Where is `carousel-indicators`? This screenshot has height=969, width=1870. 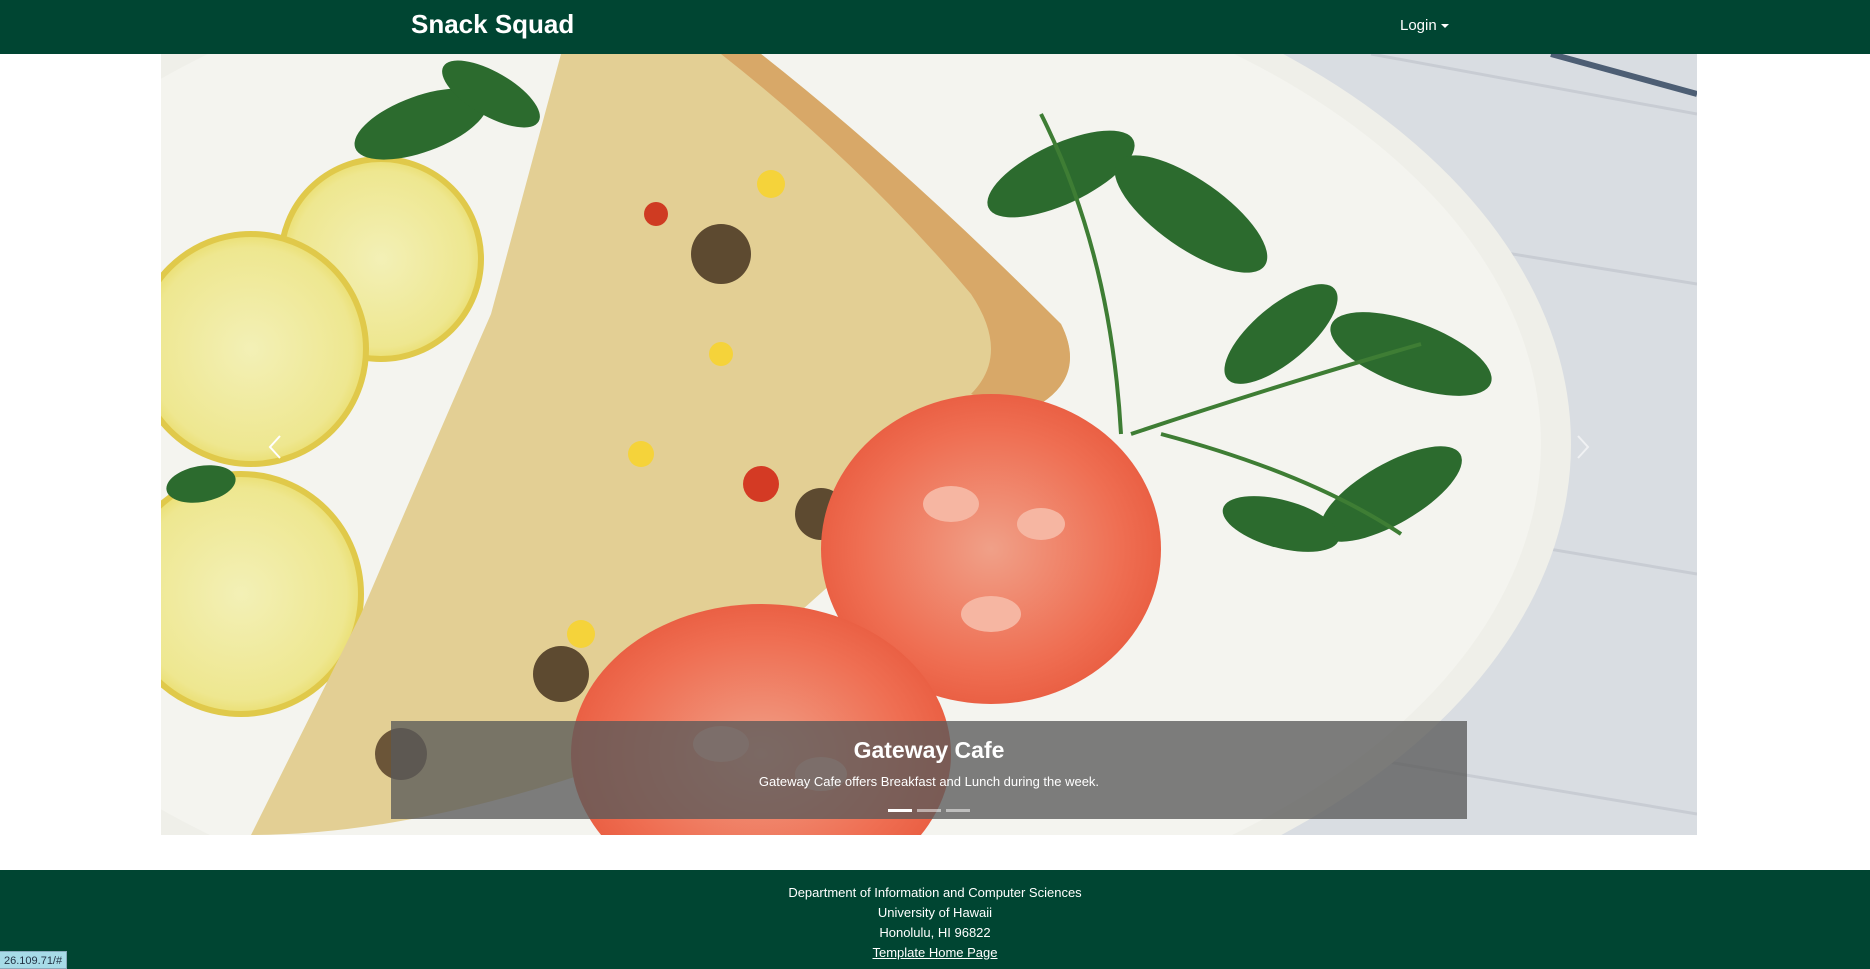 carousel-indicators is located at coordinates (929, 810).